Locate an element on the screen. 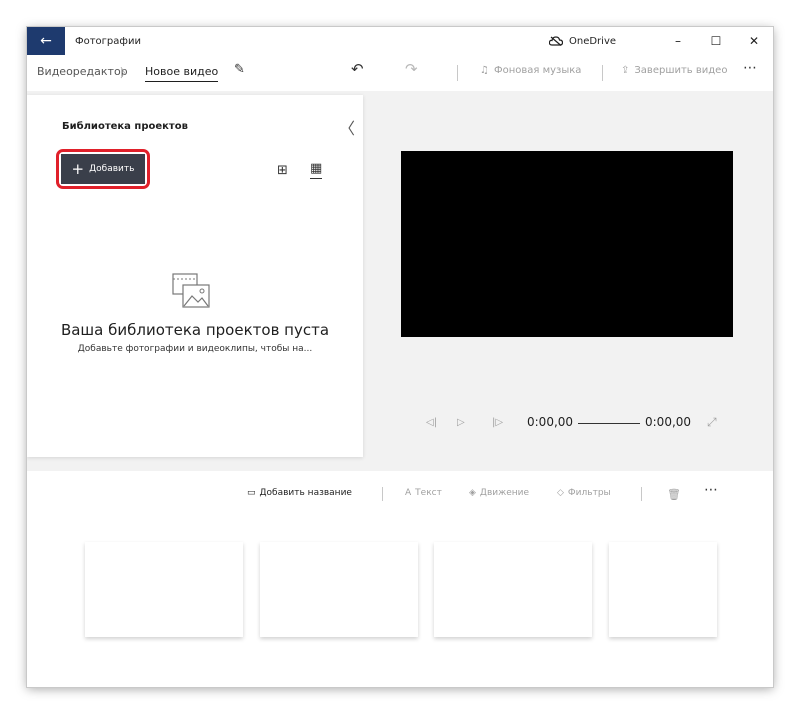  add-title-card-label: Добавить название is located at coordinates (305, 493).